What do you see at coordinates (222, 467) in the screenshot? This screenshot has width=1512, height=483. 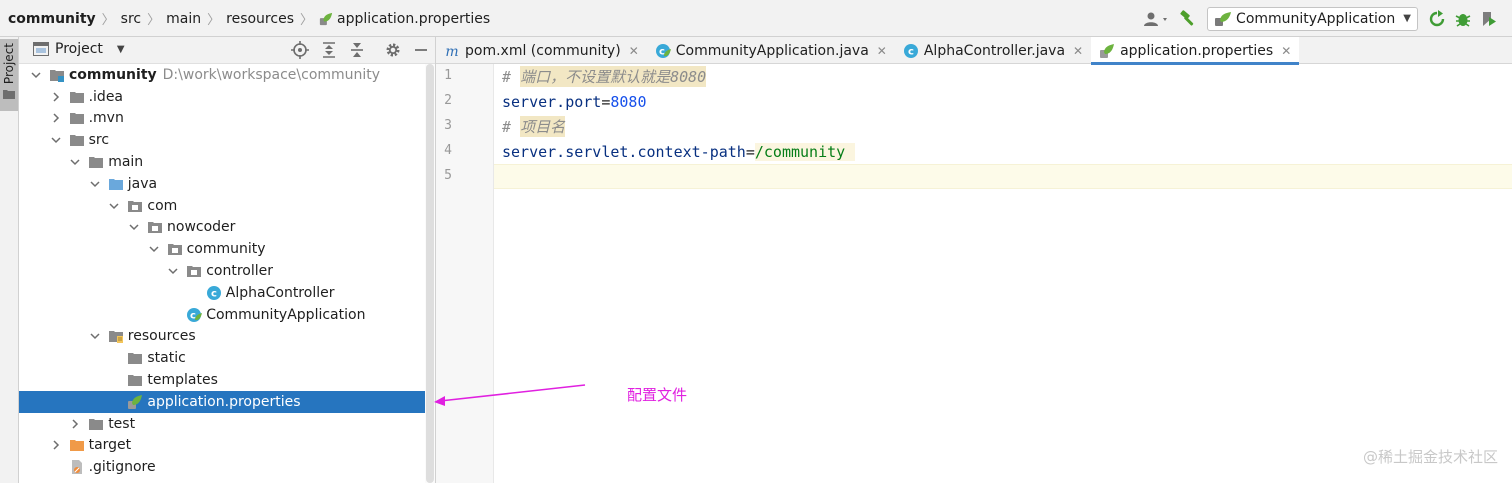 I see `tree-node-gitignore: .gitignore` at bounding box center [222, 467].